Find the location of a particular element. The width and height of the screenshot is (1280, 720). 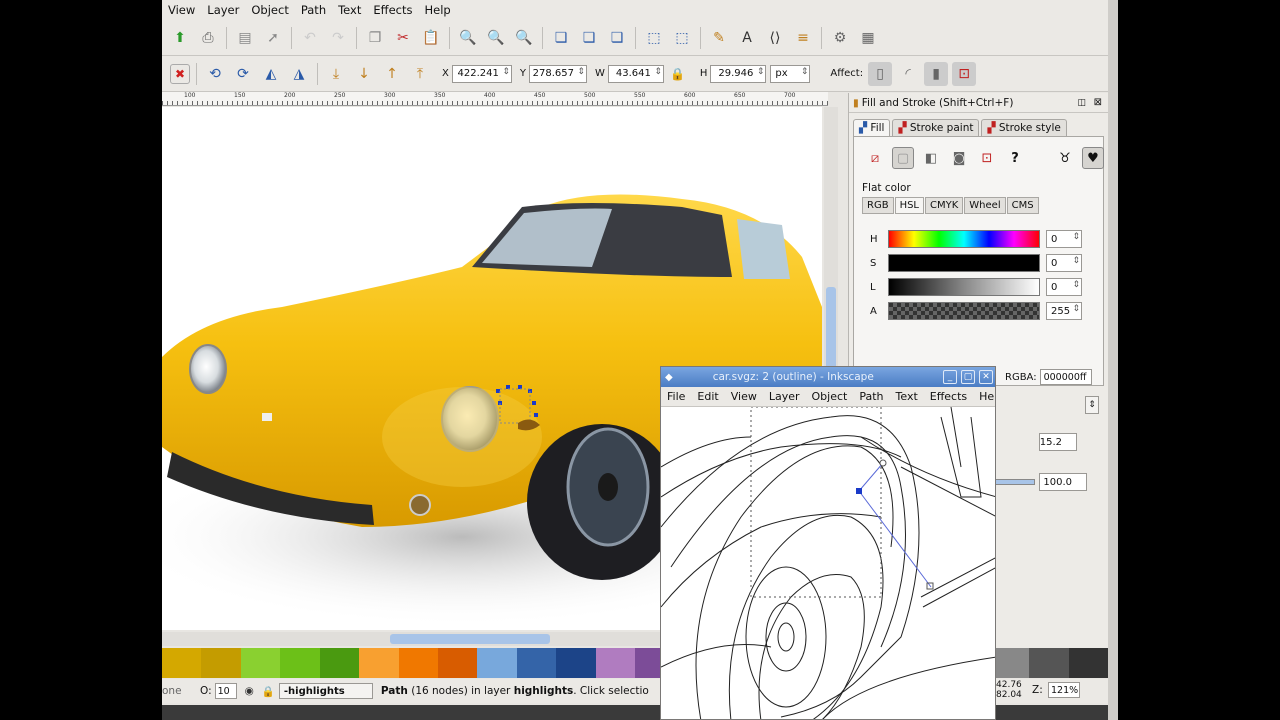

w-input: 43.641 is located at coordinates (635, 73).